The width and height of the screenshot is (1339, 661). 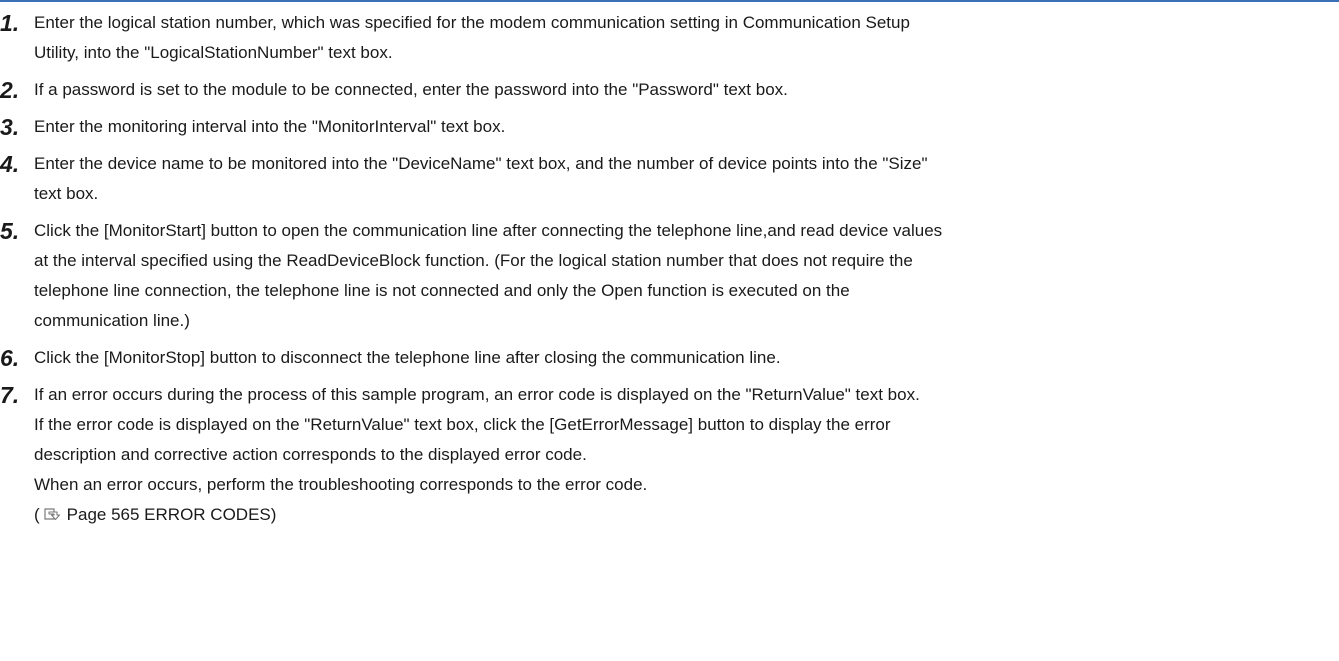 I want to click on step-text-line: text box., so click(x=66, y=193).